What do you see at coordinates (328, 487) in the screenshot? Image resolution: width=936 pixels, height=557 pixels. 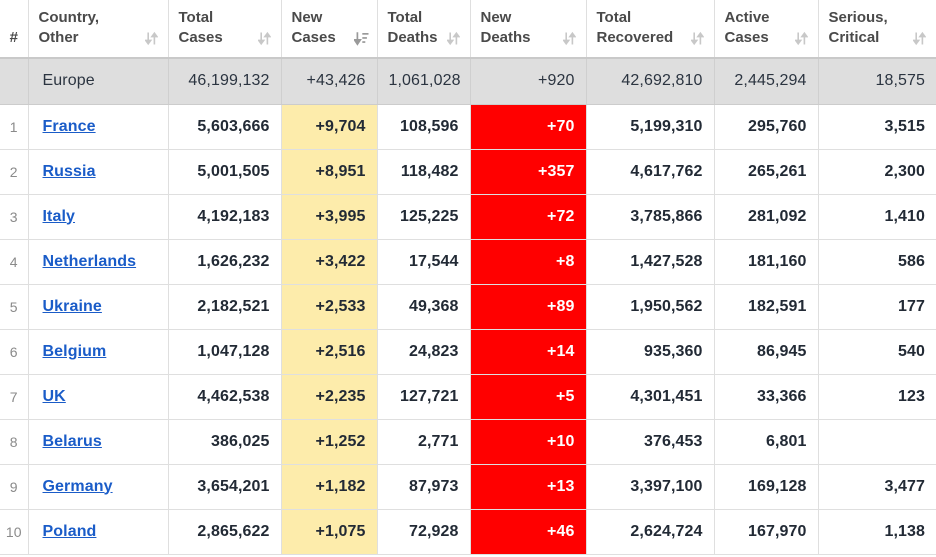 I see `row-new-cases: +1,182` at bounding box center [328, 487].